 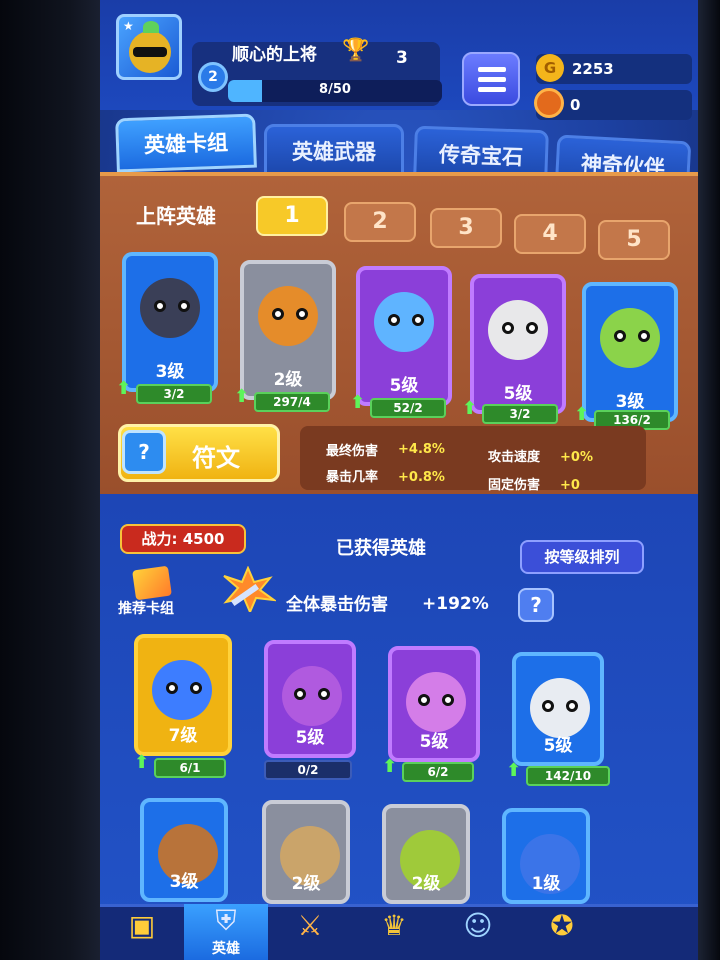 I want to click on sunglasses-icon, so click(x=150, y=52).